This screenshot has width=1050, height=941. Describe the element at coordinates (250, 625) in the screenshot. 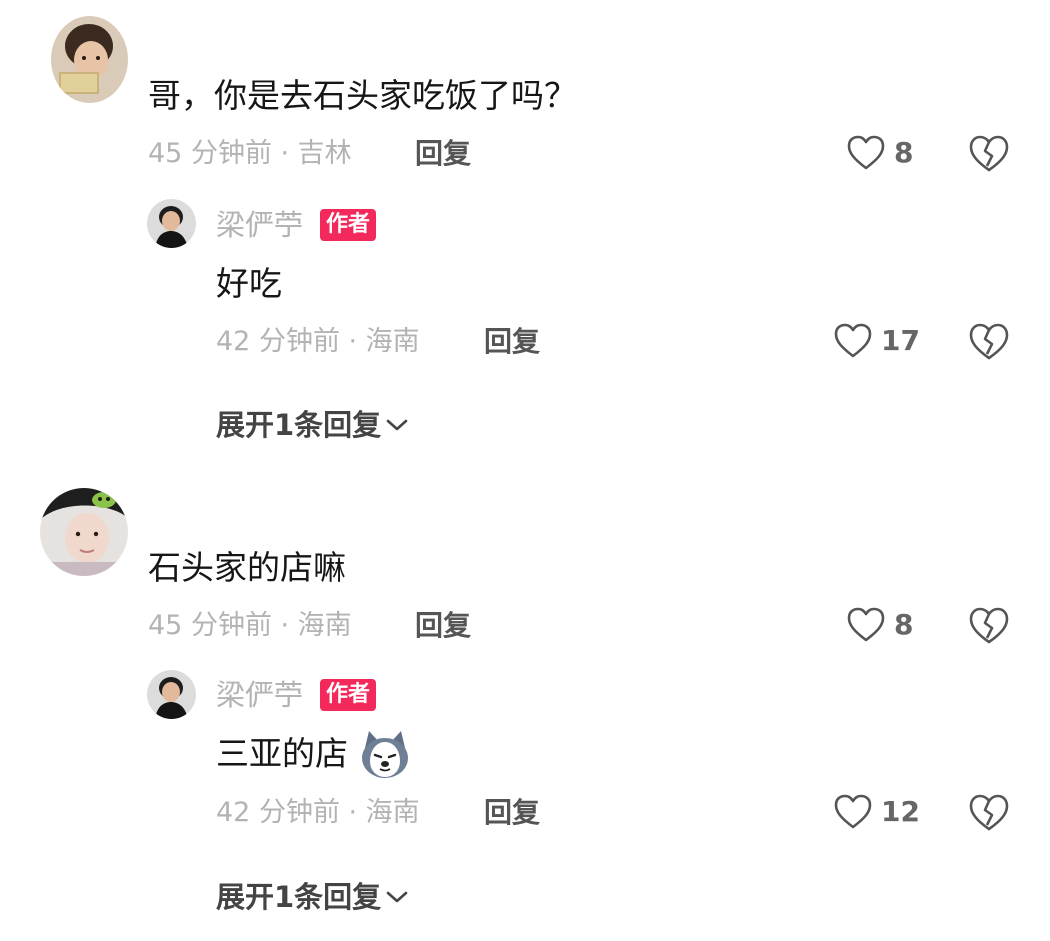

I see `comment-meta: 45 分钟前 · 海南` at that location.